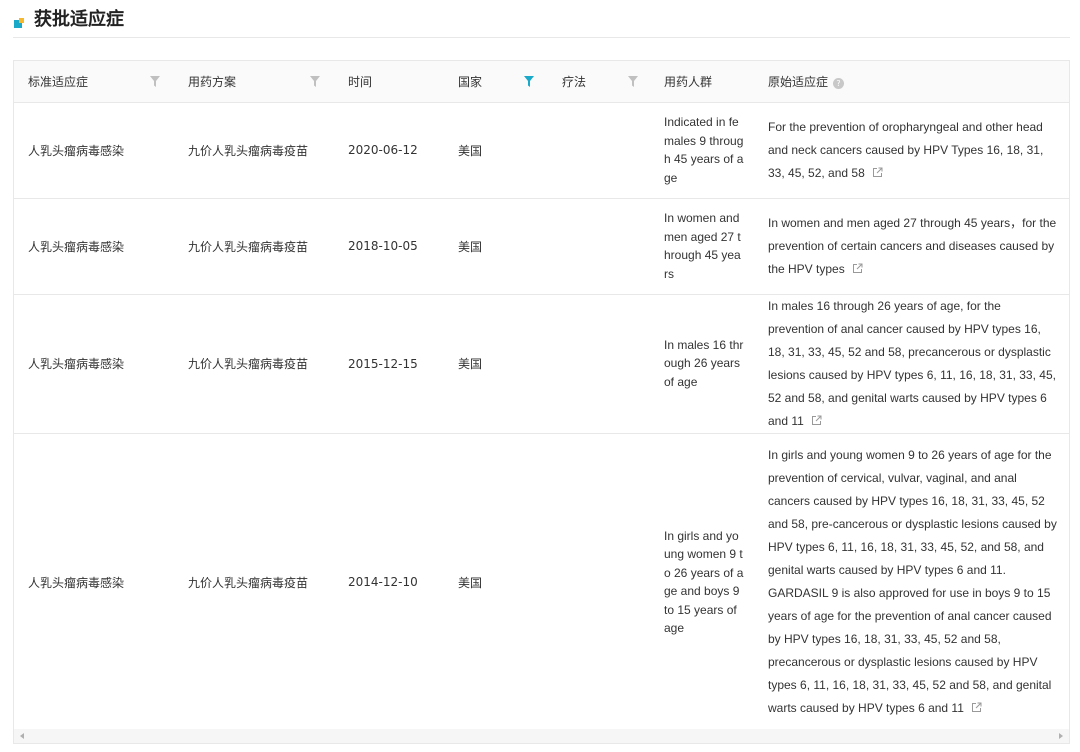 The width and height of the screenshot is (1080, 752). I want to click on column-header-regimen: 用药方案, so click(254, 82).